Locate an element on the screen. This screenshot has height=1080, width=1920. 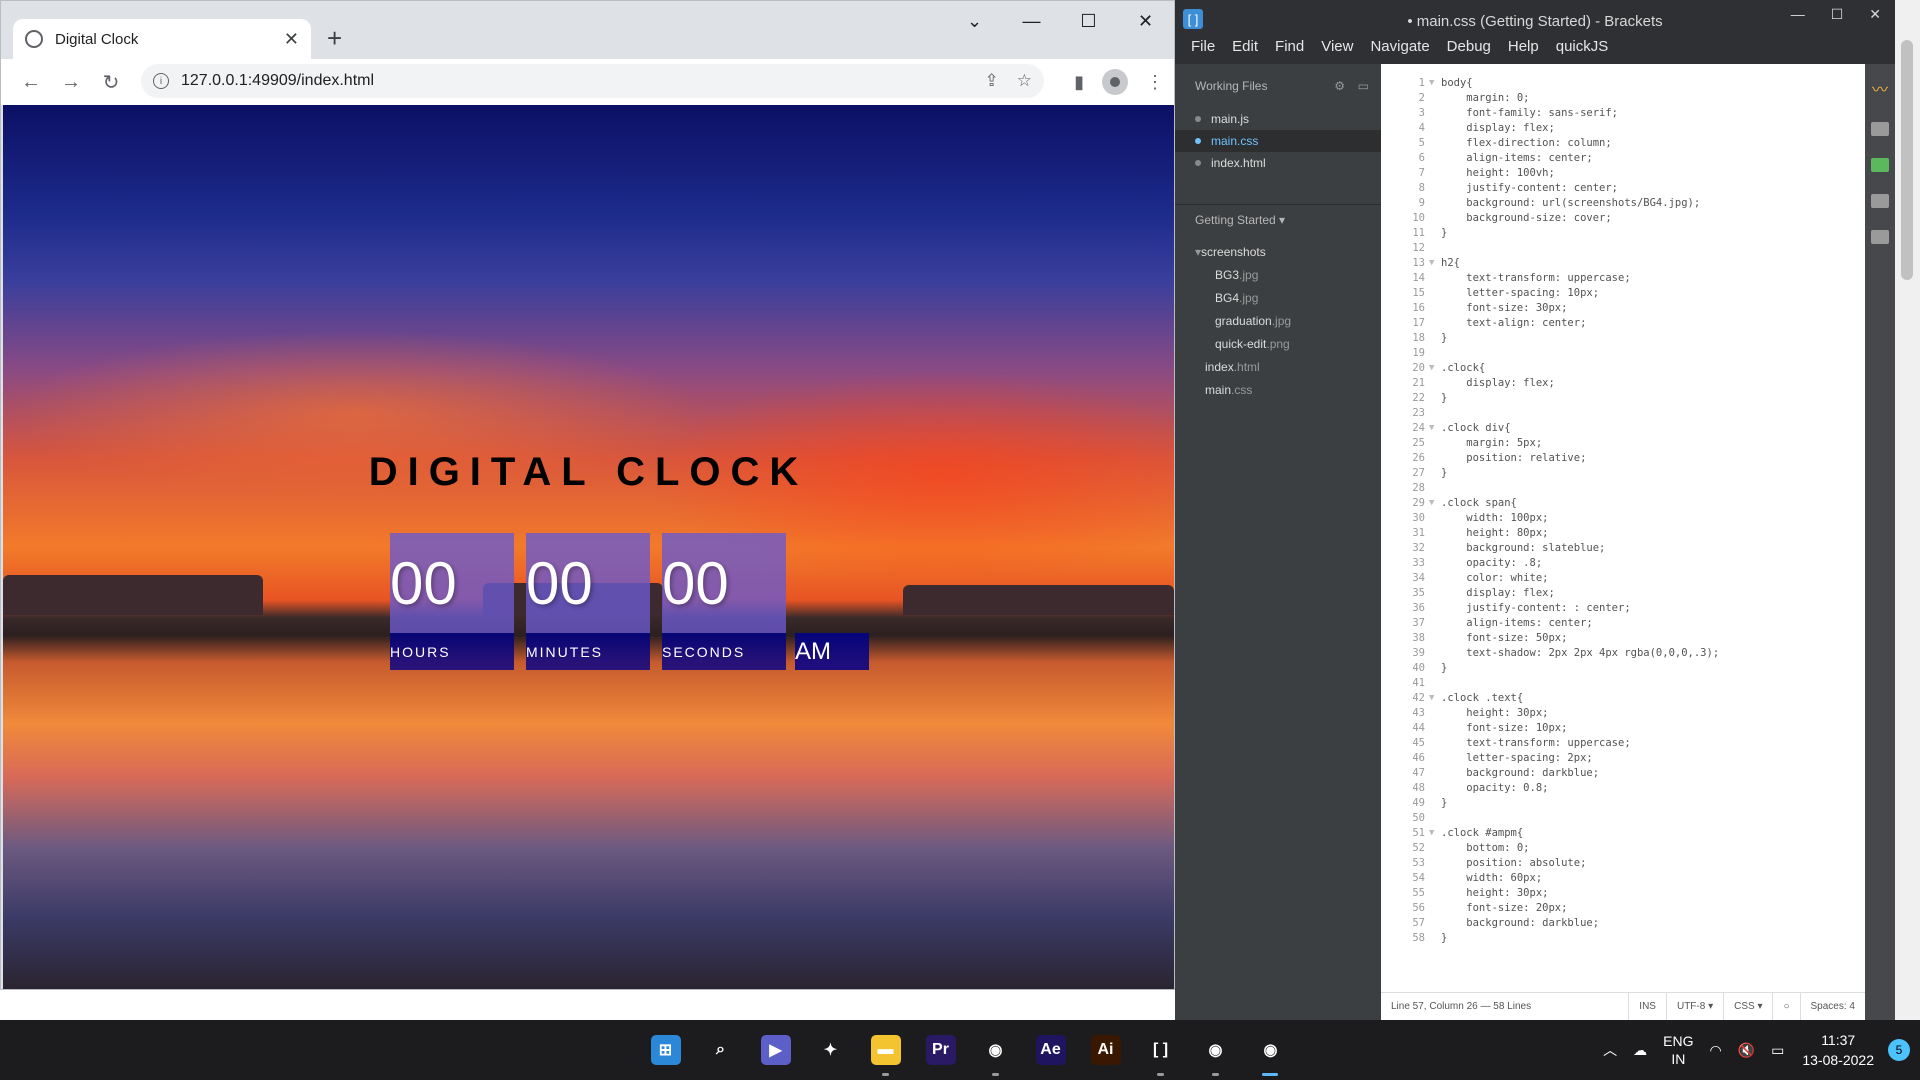
menu-edit: Edit is located at coordinates (1245, 51).